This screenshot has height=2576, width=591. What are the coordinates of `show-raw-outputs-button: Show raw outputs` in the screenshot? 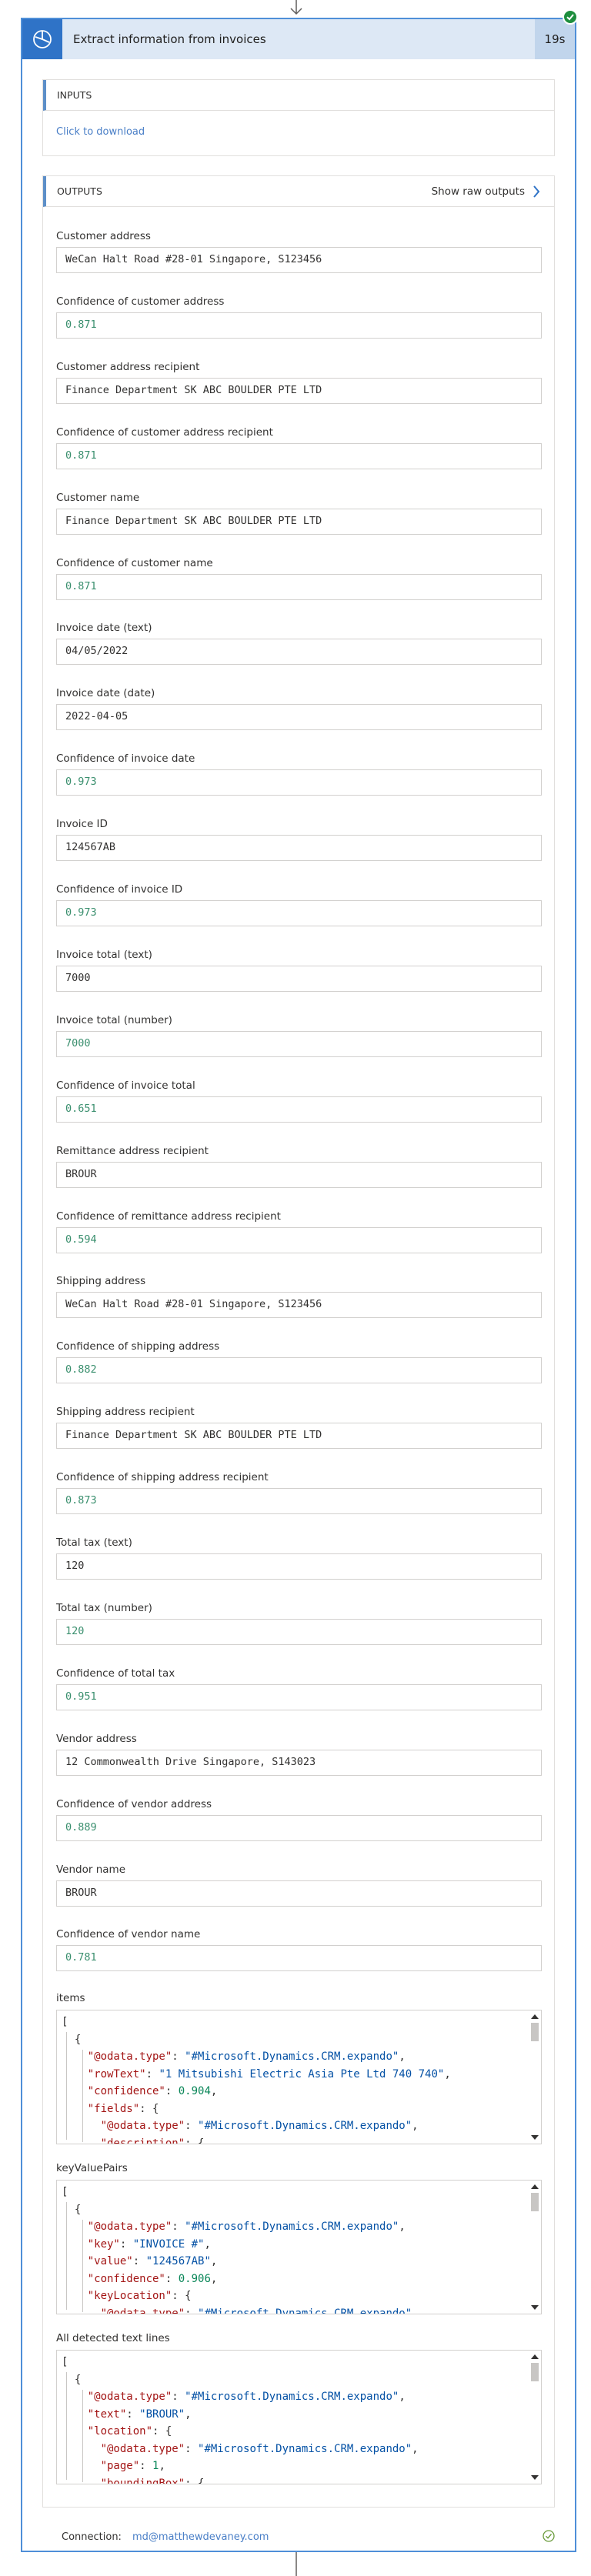 It's located at (486, 191).